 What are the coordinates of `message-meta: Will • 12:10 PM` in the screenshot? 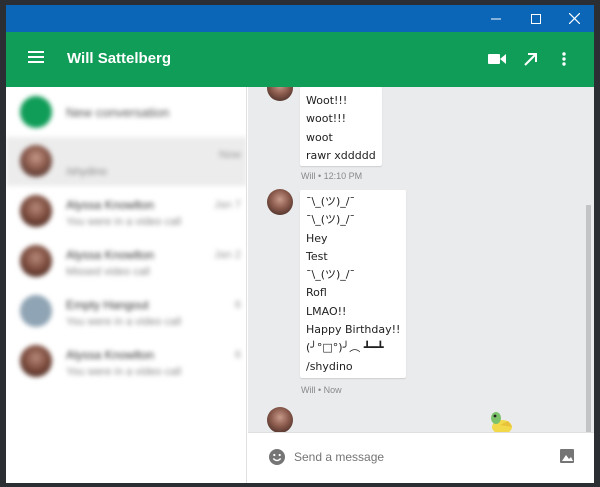 It's located at (332, 176).